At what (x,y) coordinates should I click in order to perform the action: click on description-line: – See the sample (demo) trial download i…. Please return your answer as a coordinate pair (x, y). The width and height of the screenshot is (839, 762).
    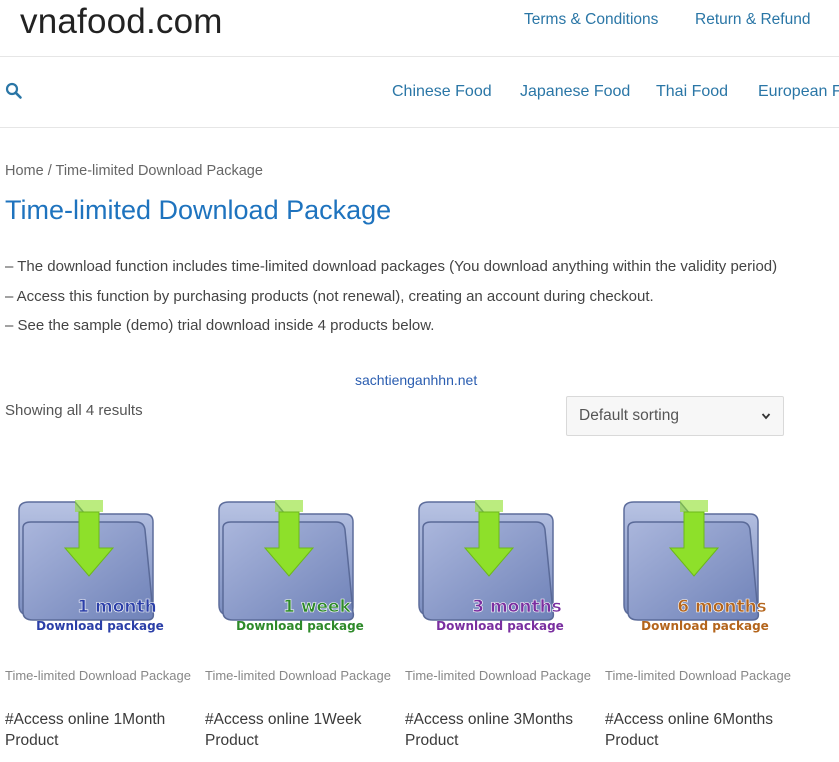
    Looking at the image, I should click on (220, 325).